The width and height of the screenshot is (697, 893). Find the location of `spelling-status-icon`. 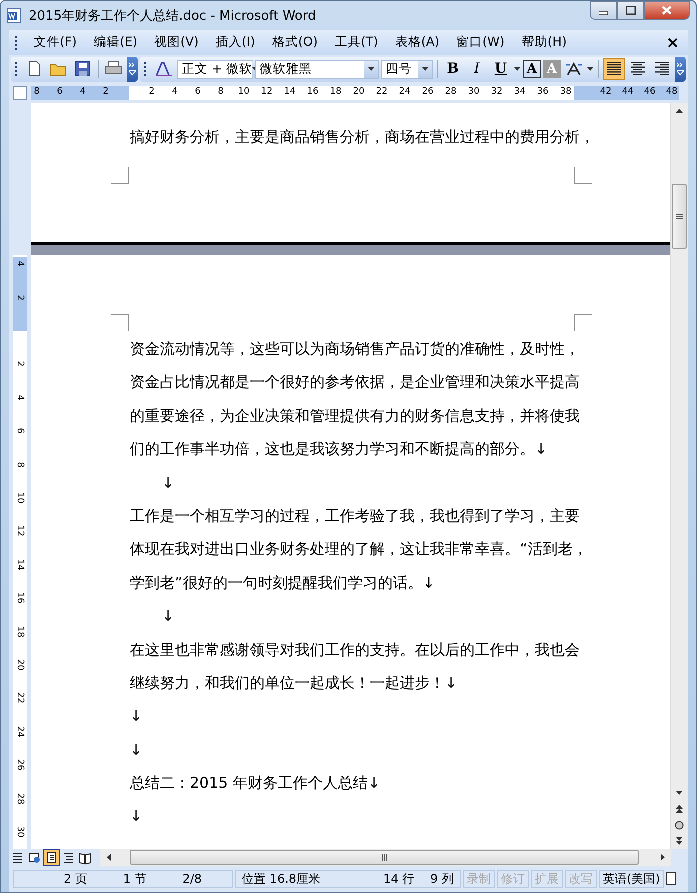

spelling-status-icon is located at coordinates (672, 879).